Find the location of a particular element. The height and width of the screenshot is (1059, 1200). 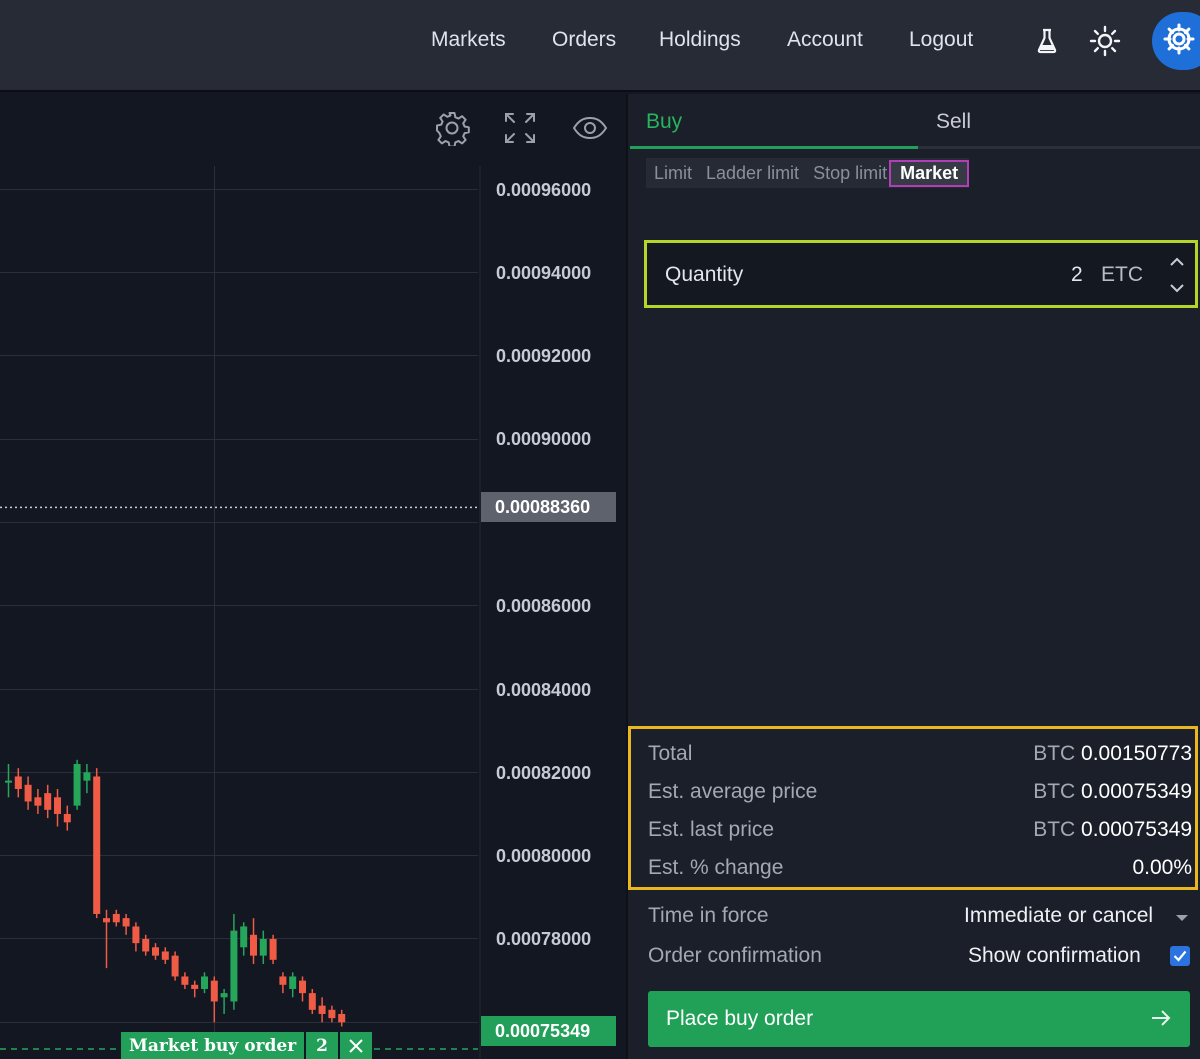

price-tick: 0.00084000 is located at coordinates (544, 690).